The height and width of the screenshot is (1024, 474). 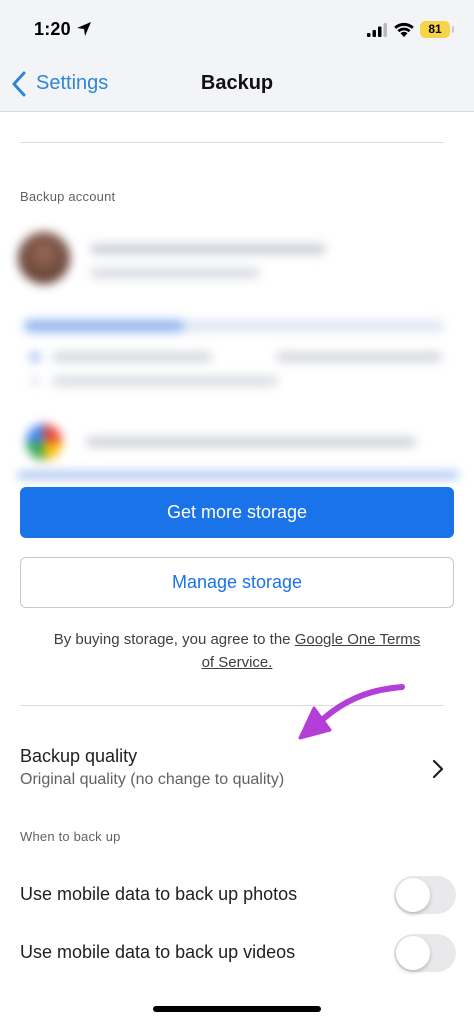 I want to click on terms-link-continued: of Service., so click(x=237, y=662).